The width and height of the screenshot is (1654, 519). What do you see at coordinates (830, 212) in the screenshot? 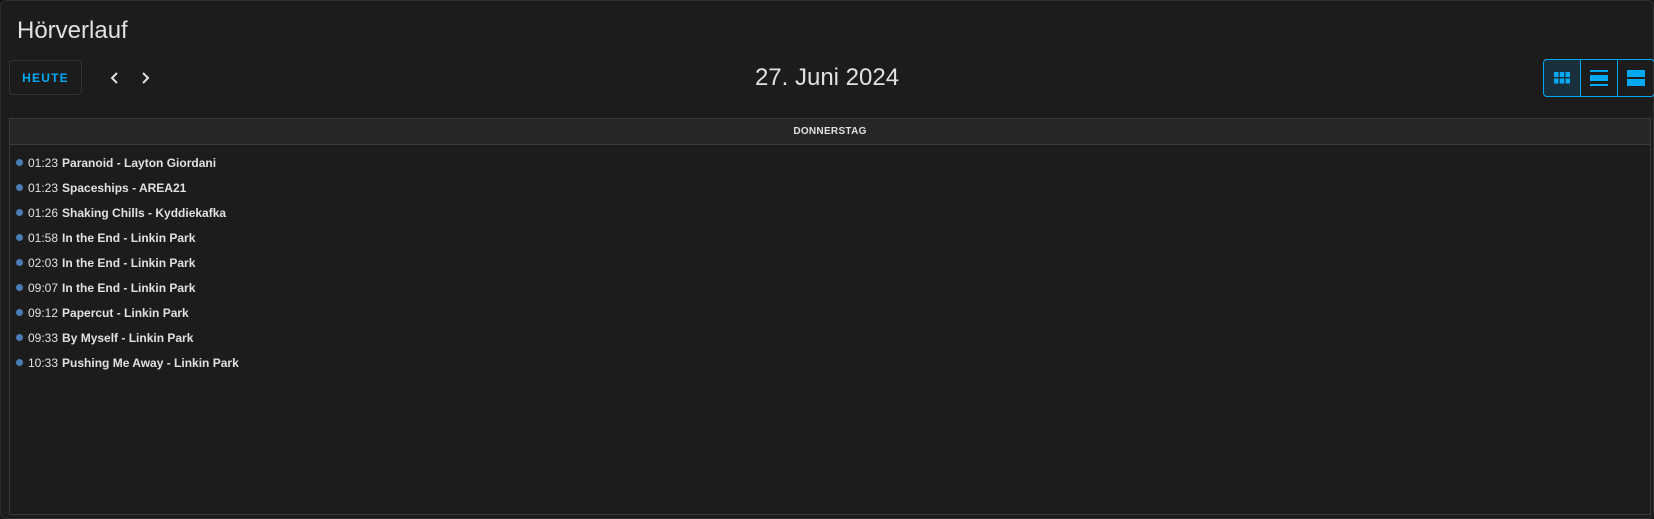
I see `event-item: 01:26 Shaking Chills - Kyddiekafka` at bounding box center [830, 212].